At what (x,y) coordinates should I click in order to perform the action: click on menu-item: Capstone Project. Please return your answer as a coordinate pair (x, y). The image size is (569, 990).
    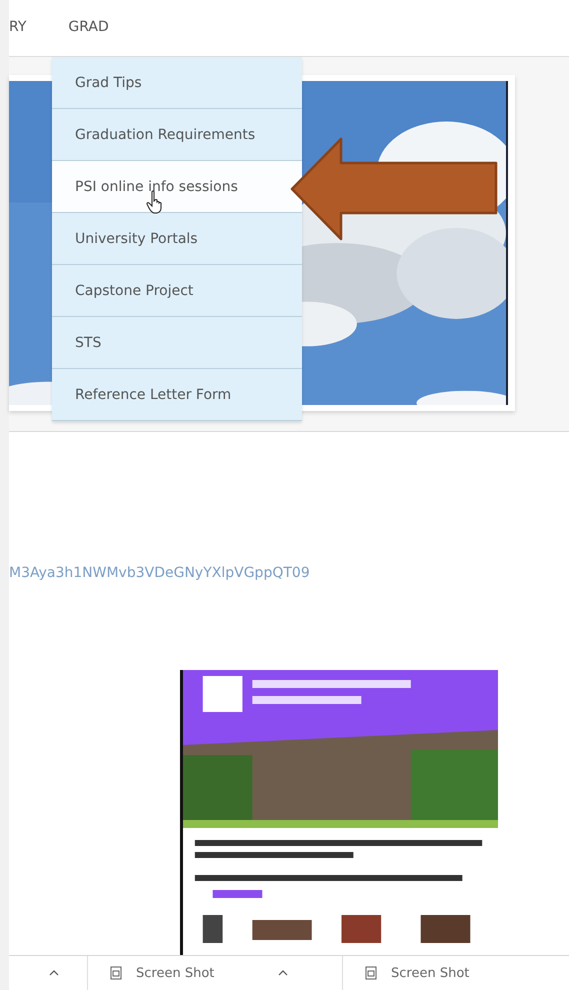
    Looking at the image, I should click on (177, 291).